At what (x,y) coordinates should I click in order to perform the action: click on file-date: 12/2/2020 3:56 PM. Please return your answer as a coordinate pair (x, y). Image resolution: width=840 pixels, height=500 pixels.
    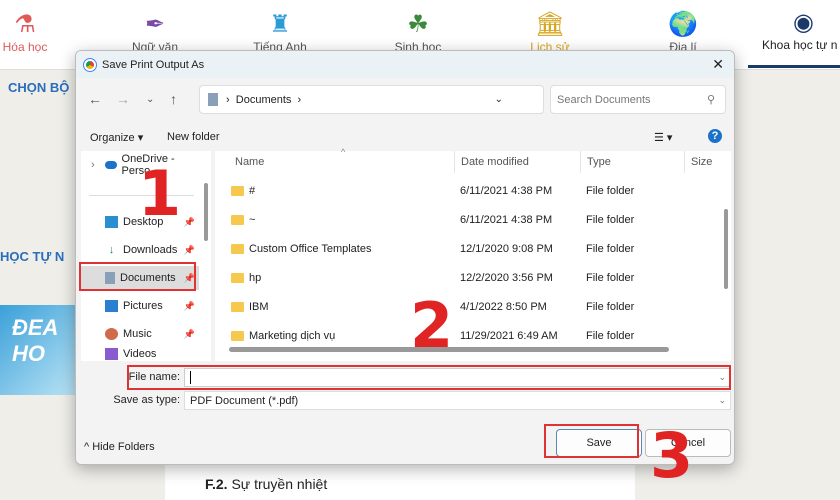
    Looking at the image, I should click on (506, 278).